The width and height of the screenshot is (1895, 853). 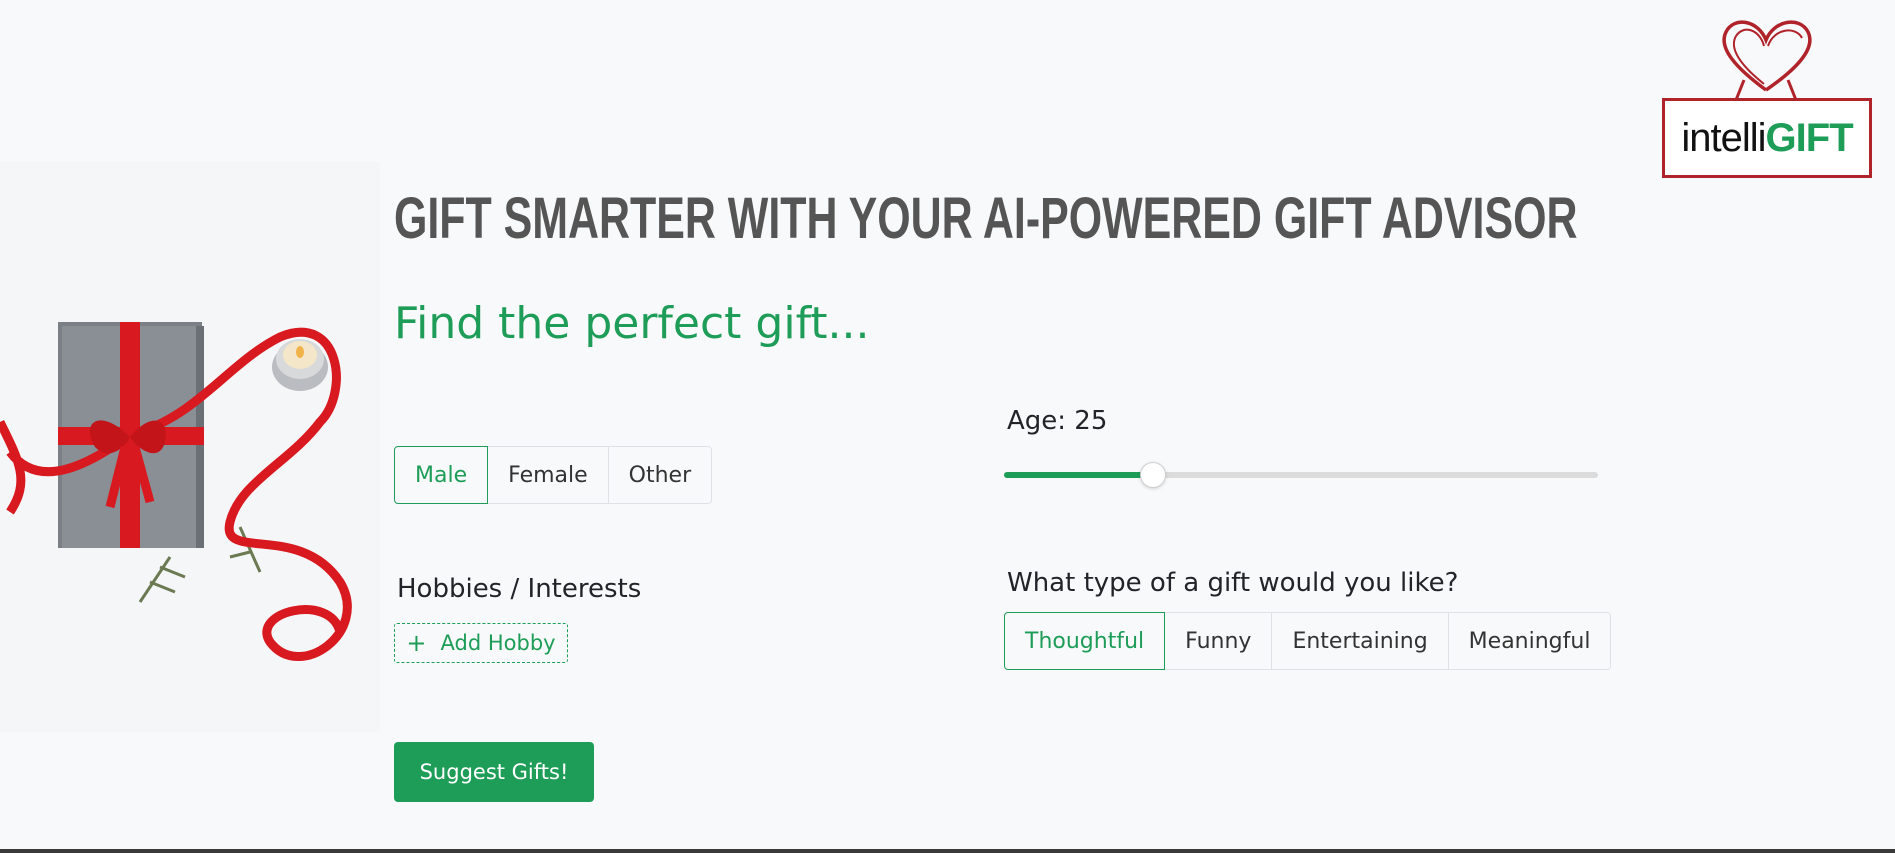 What do you see at coordinates (1360, 641) in the screenshot?
I see `gift-type-entertaining-button: Entertaining` at bounding box center [1360, 641].